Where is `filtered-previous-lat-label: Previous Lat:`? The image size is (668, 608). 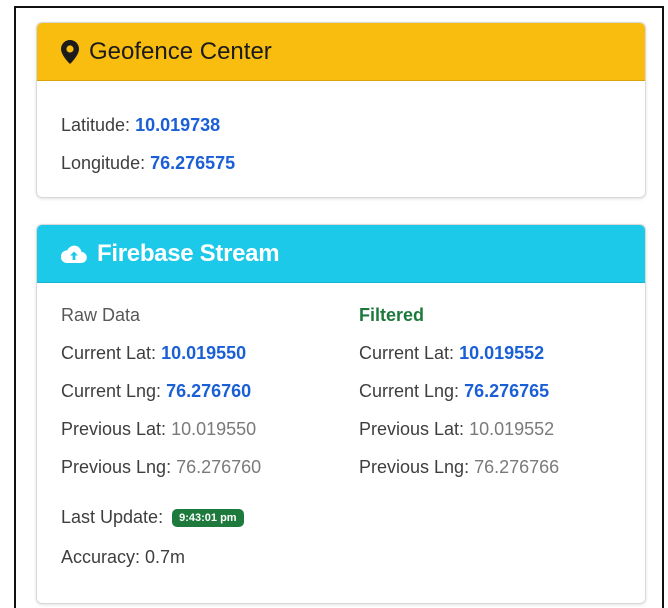
filtered-previous-lat-label: Previous Lat: is located at coordinates (412, 429).